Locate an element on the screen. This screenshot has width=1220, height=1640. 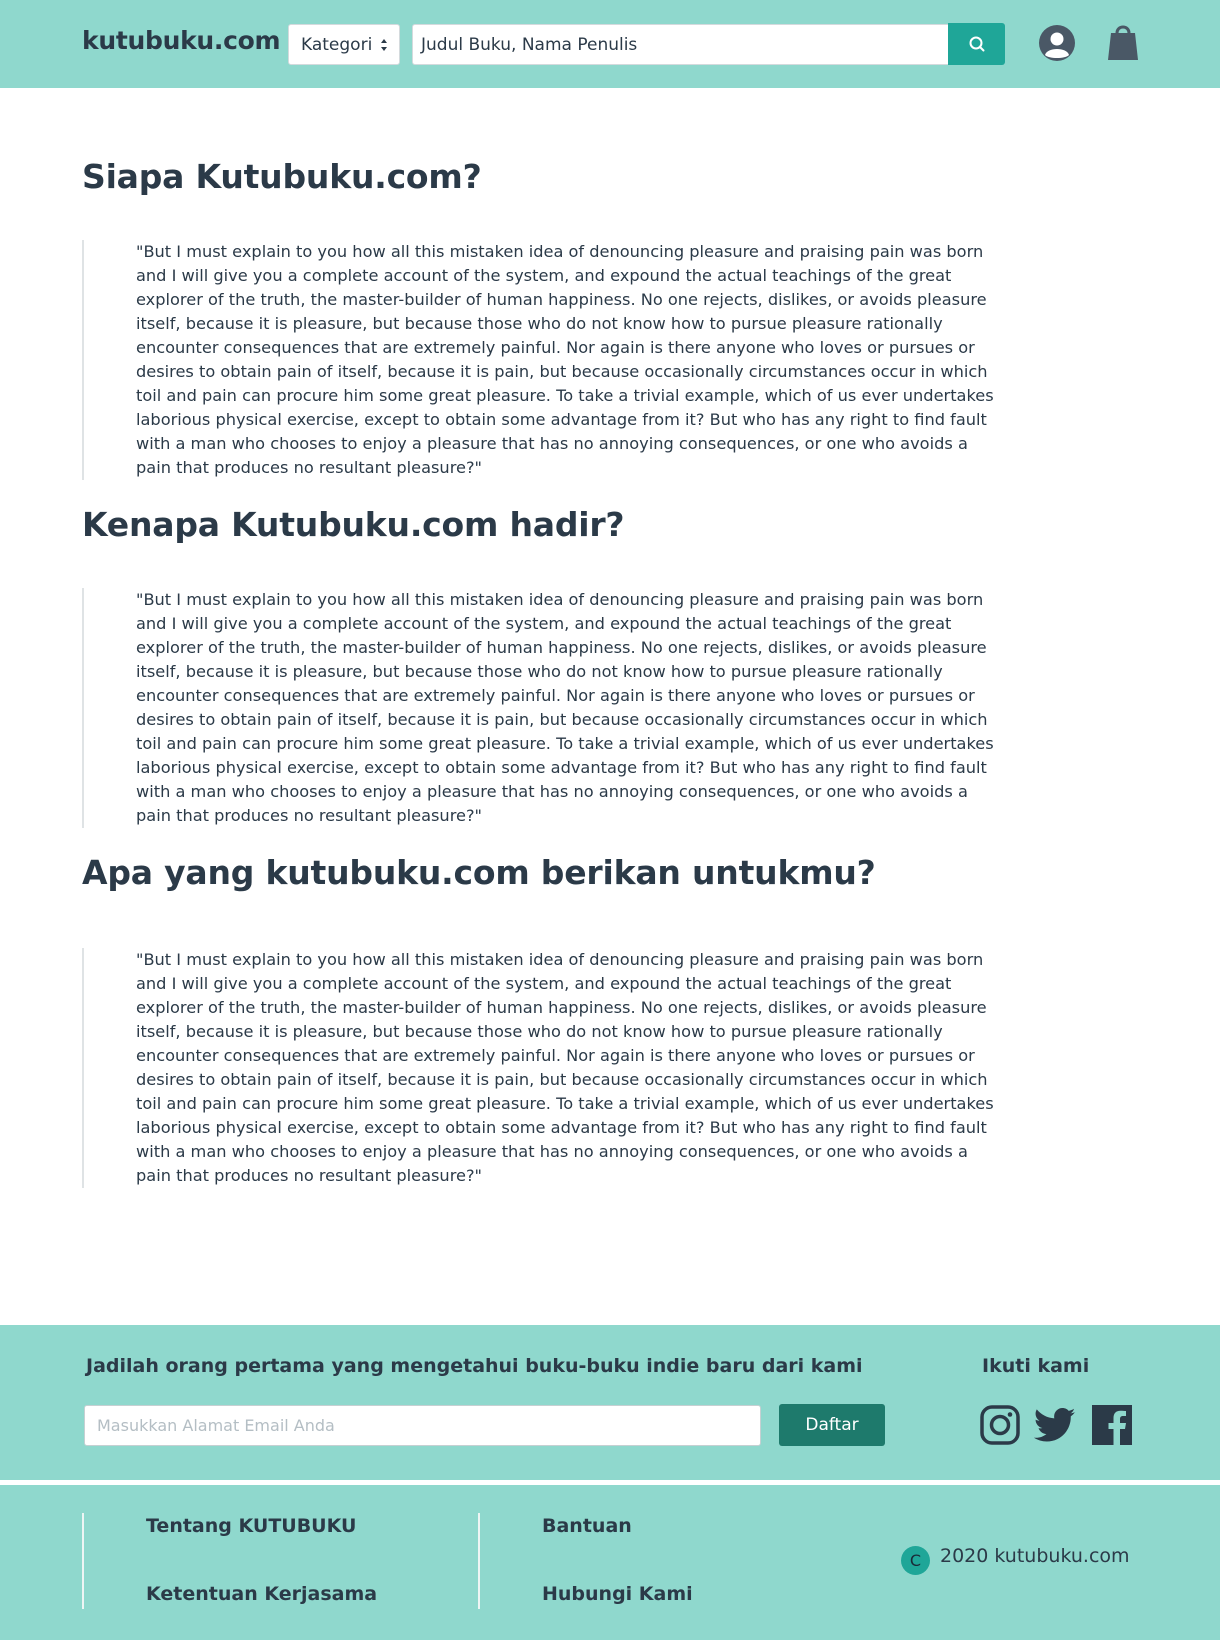
footer-link-contact: Hubungi Kami is located at coordinates (617, 1594).